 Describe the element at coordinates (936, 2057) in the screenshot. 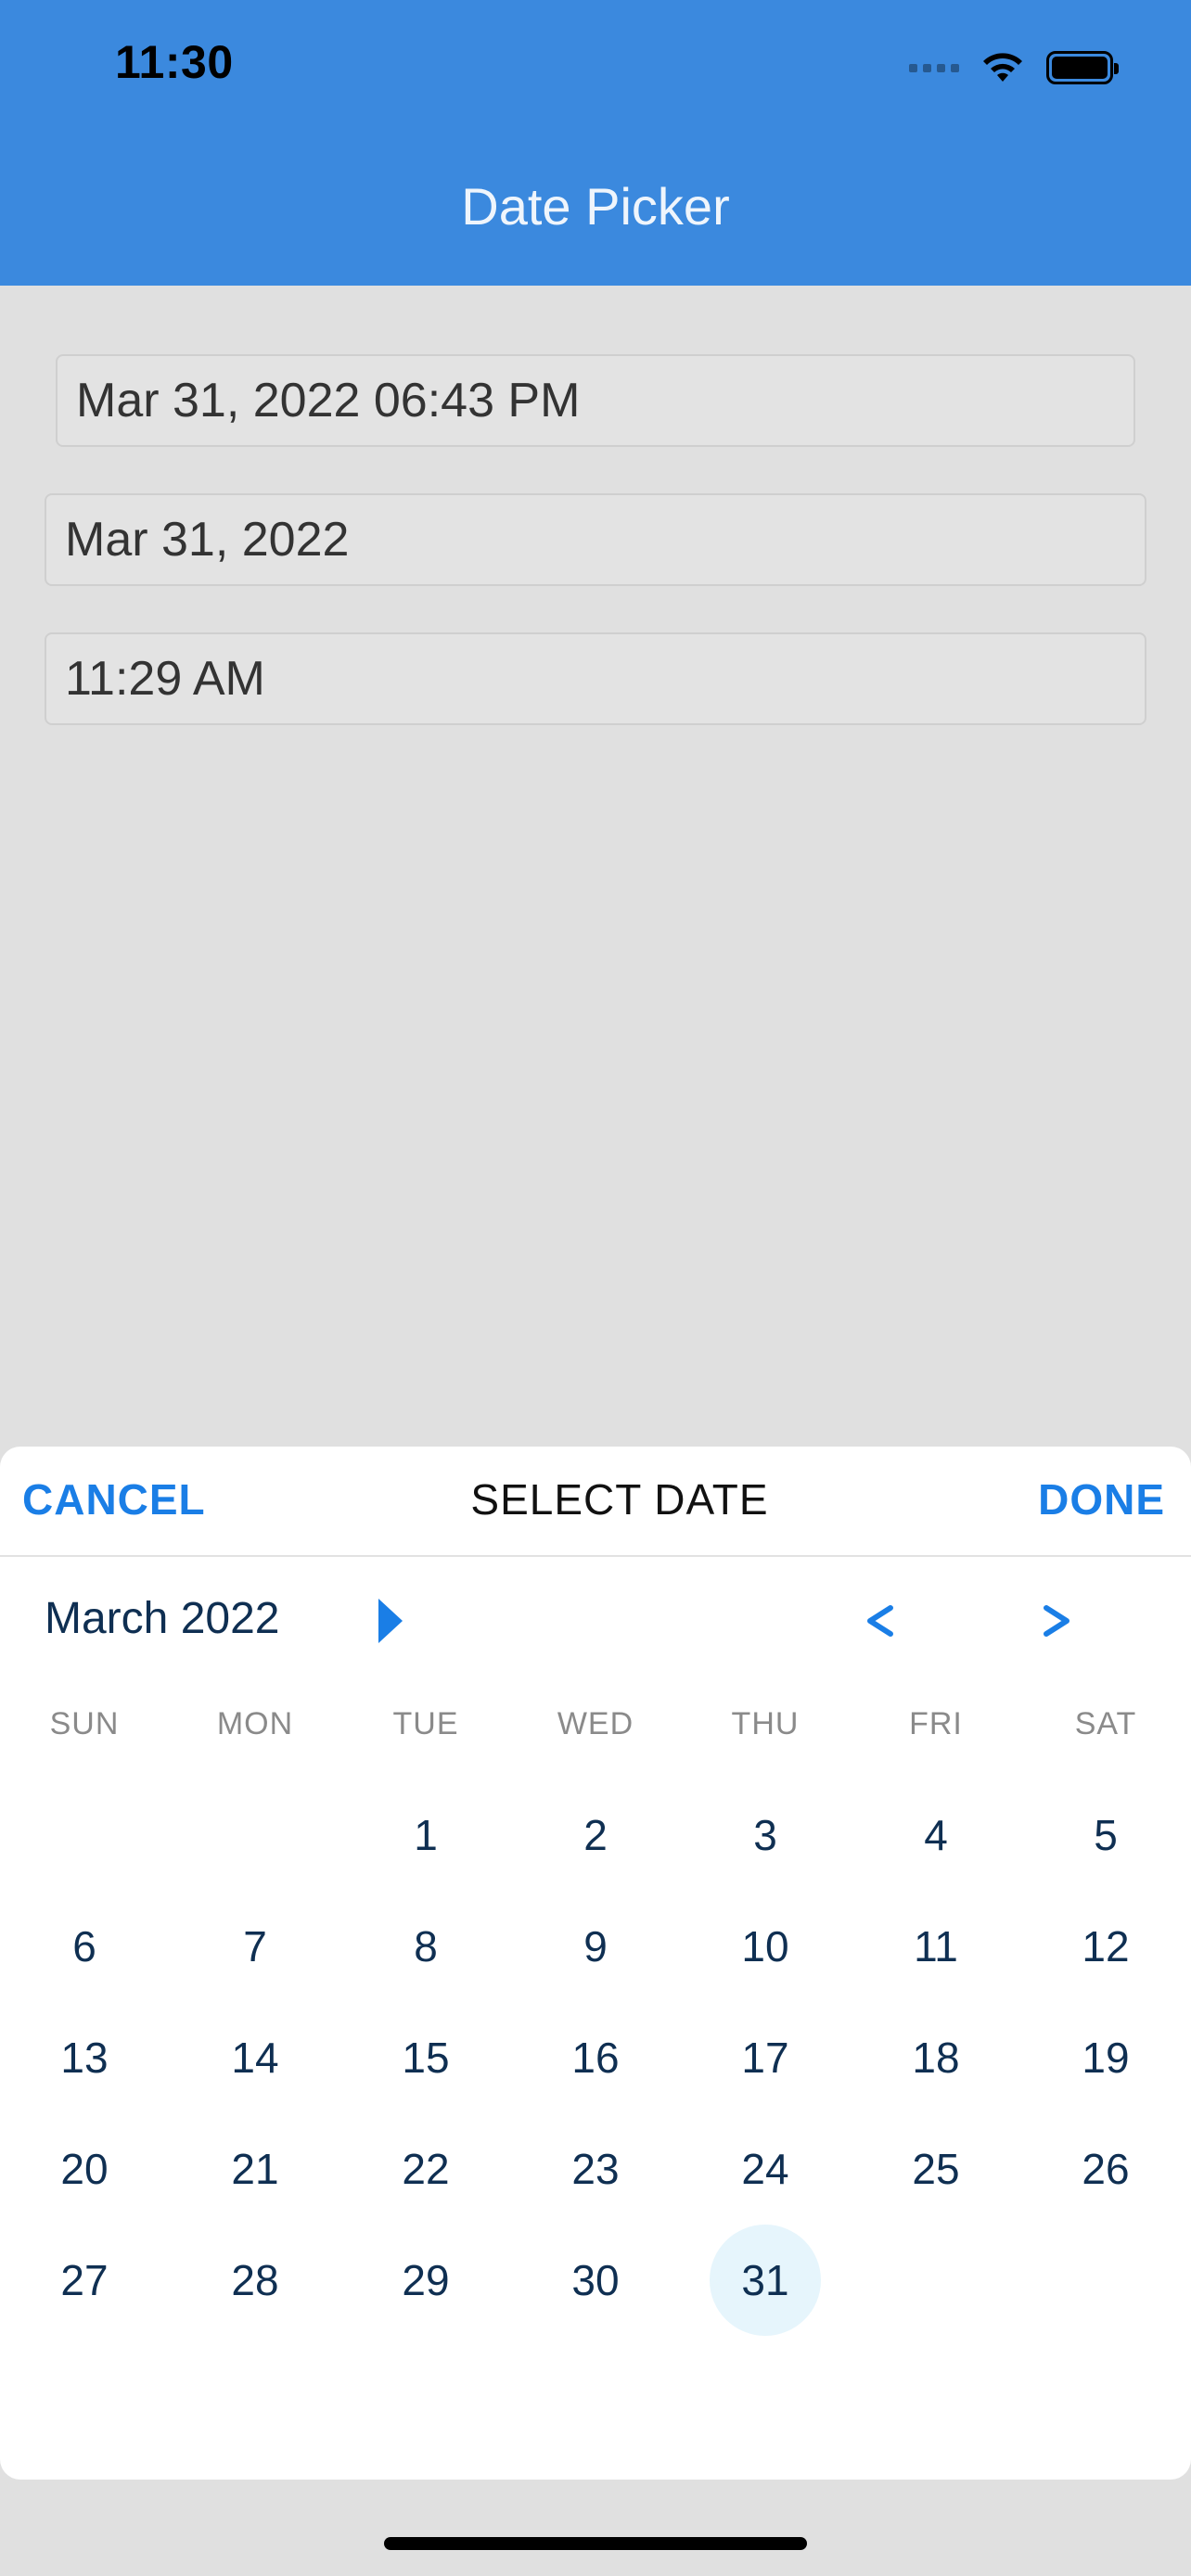

I see `calendar-day: 18` at that location.